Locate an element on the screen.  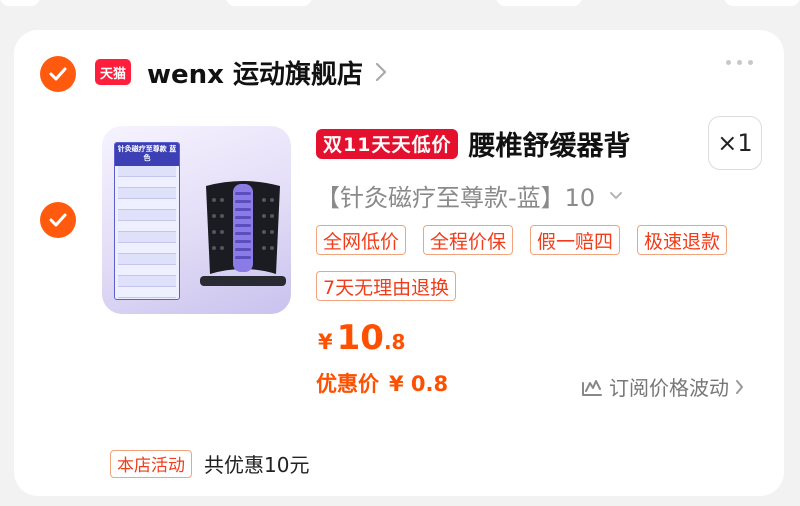
store-activity-row: 本店活动 共优惠10元 is located at coordinates (209, 463).